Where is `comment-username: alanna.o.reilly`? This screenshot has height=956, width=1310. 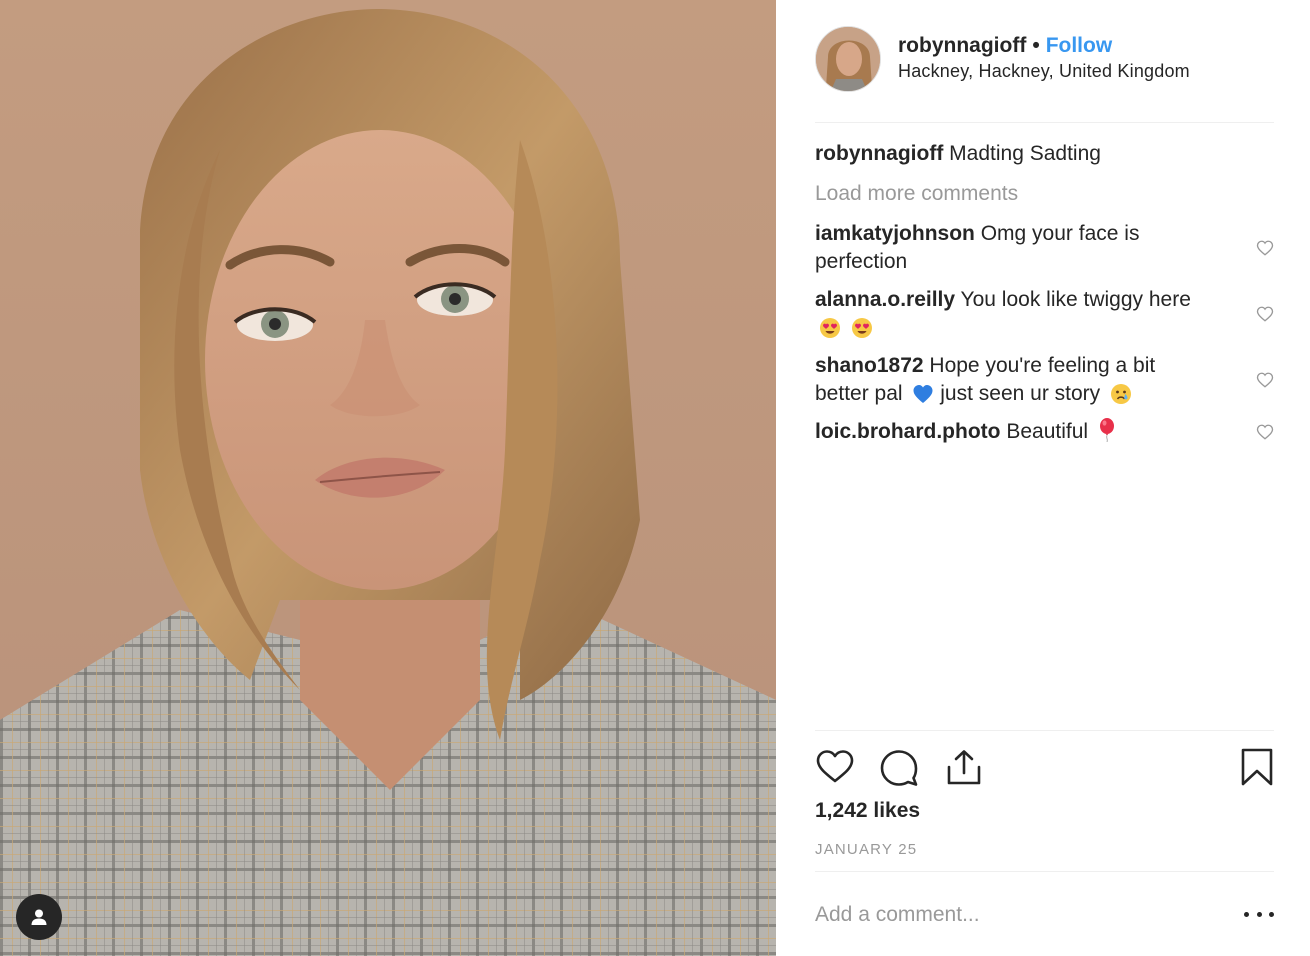 comment-username: alanna.o.reilly is located at coordinates (885, 299).